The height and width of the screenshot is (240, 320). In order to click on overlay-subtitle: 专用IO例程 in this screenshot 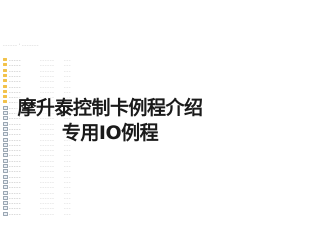, I will do `click(110, 133)`.